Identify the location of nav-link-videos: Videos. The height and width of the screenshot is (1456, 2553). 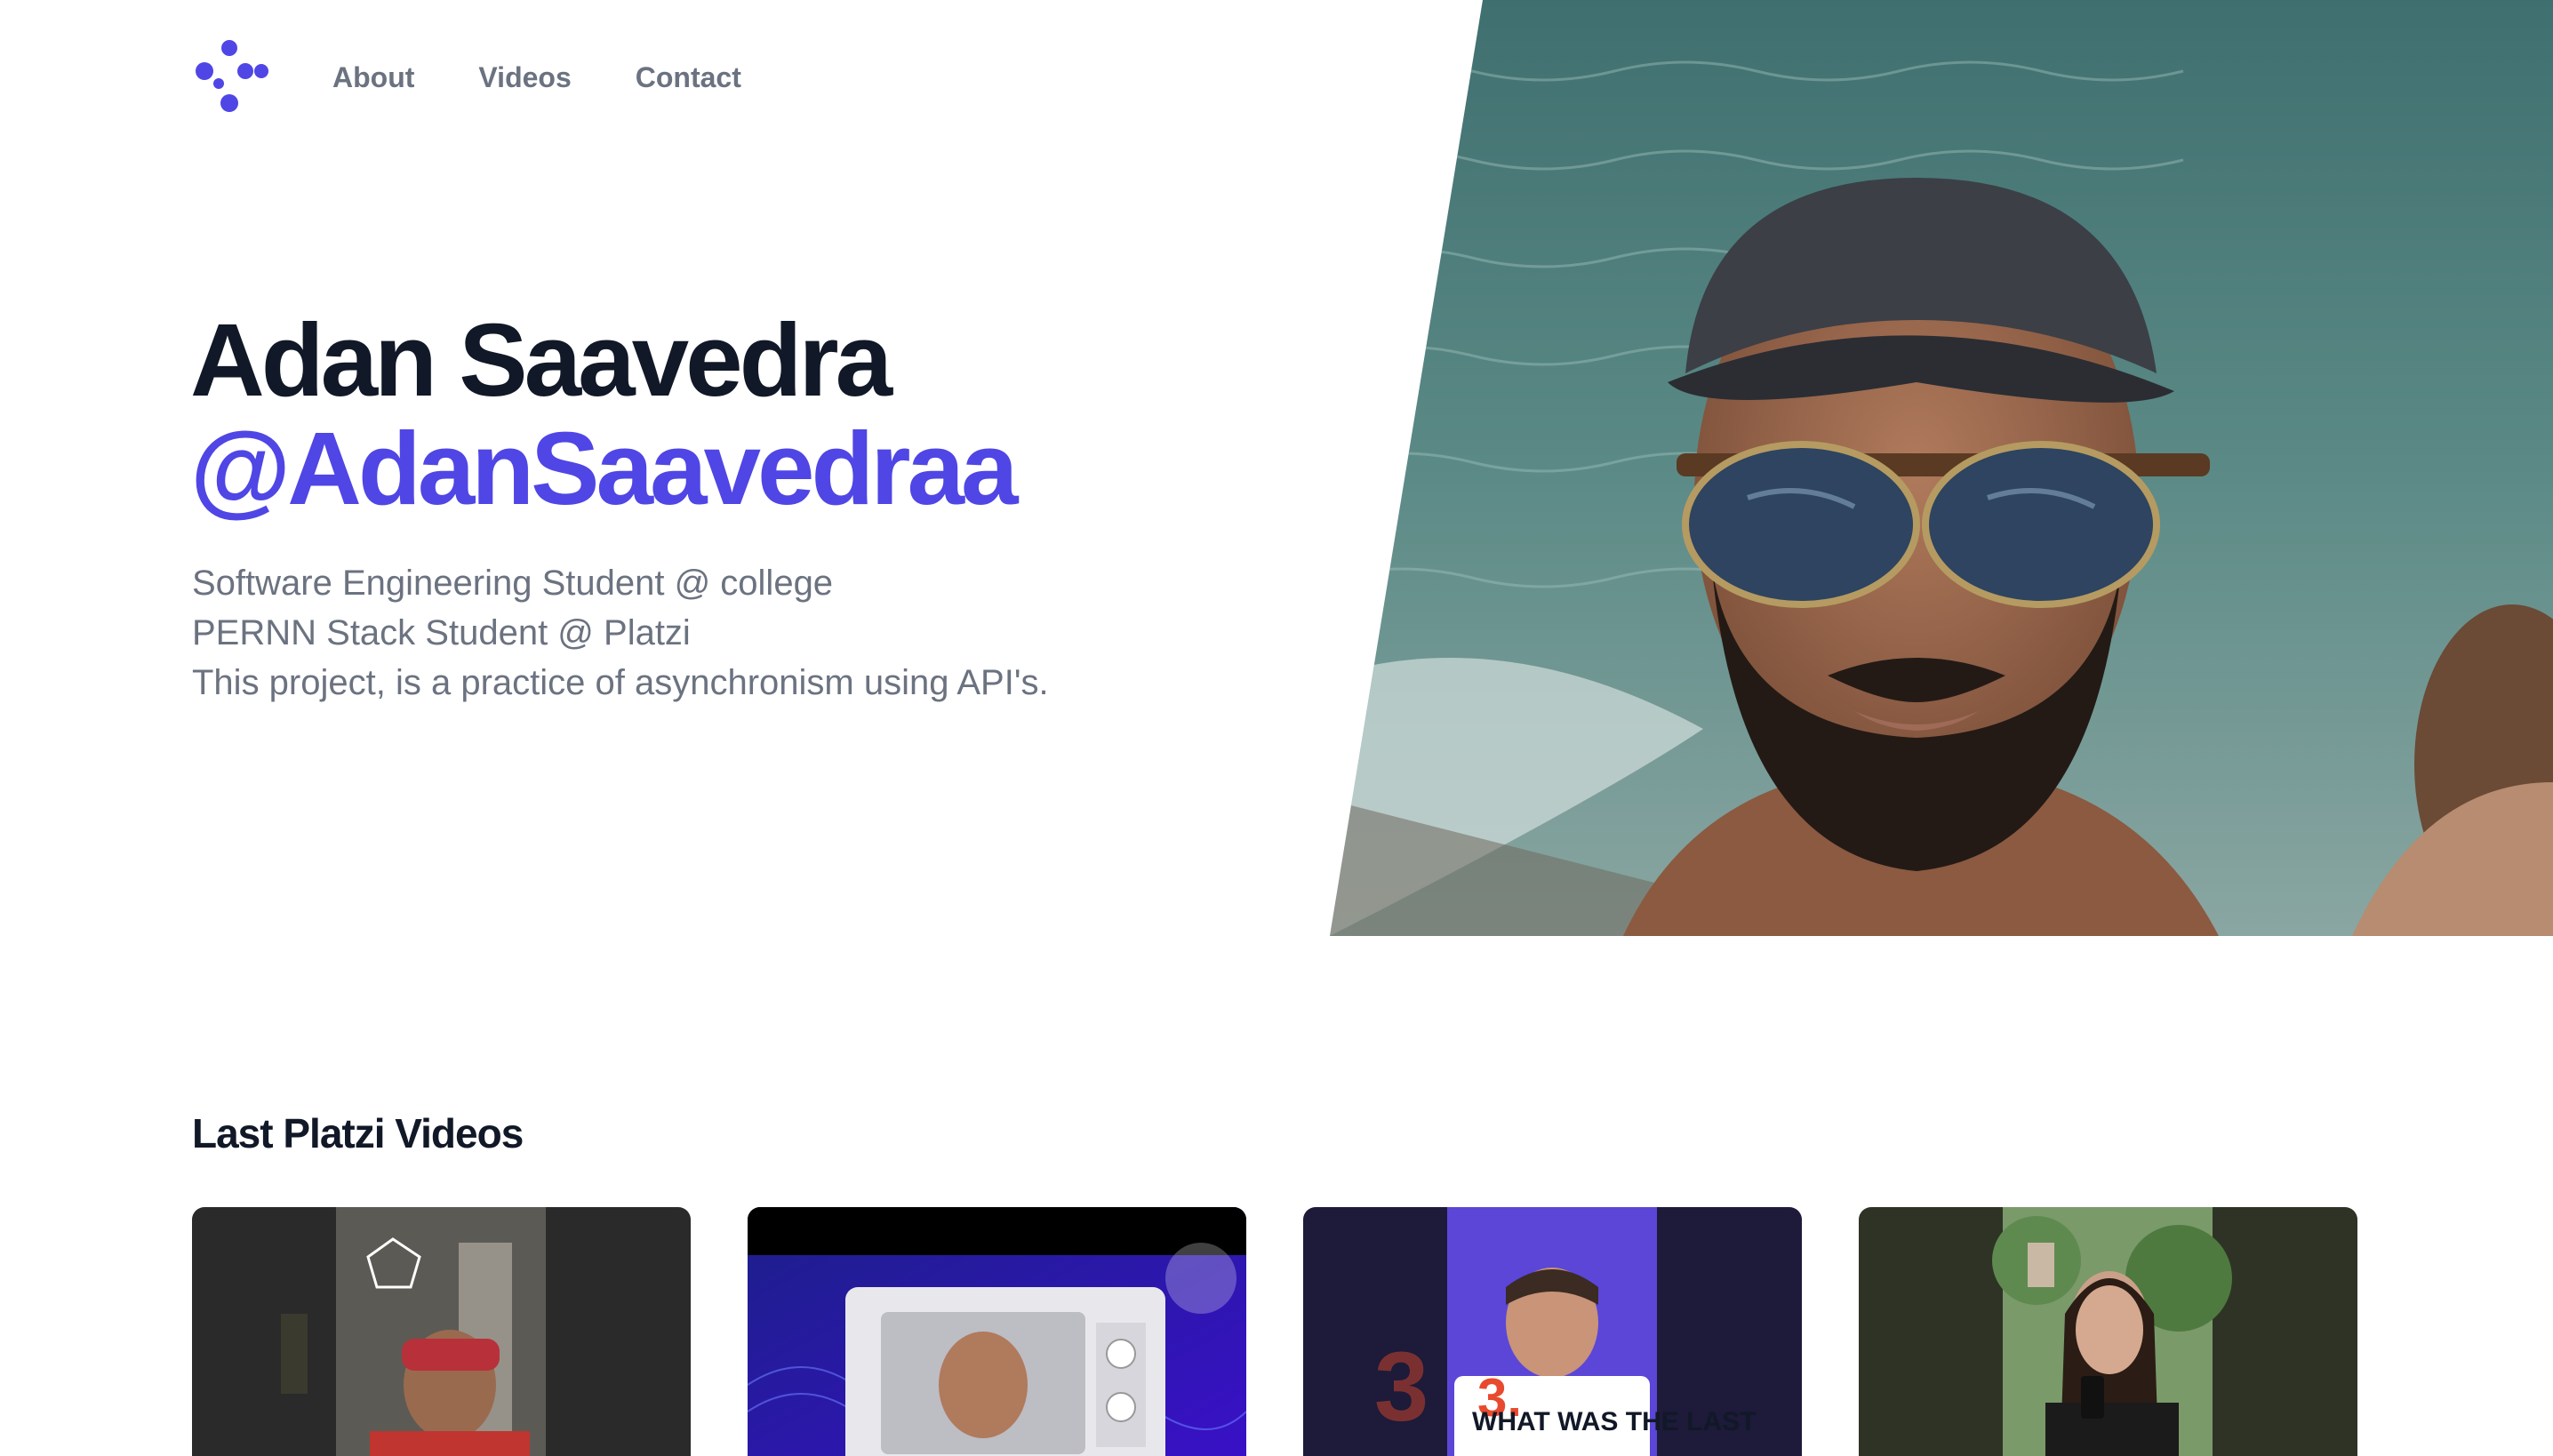
(524, 77).